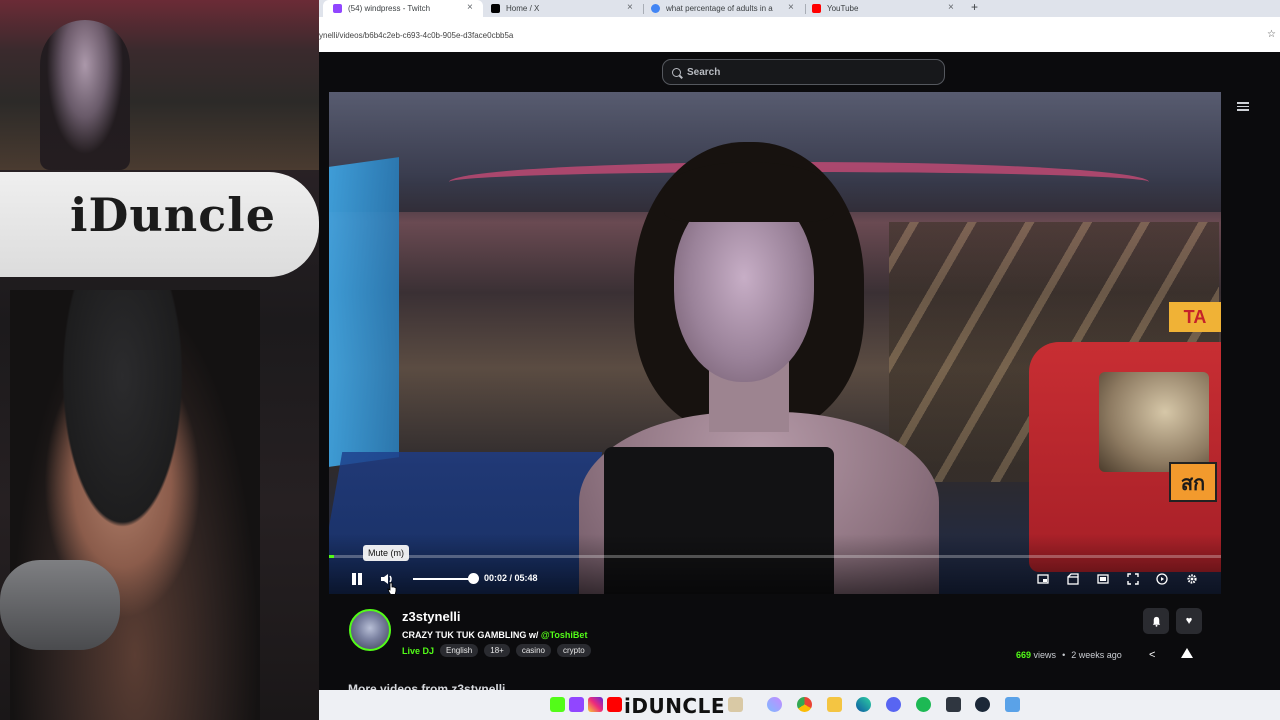  I want to click on discord-icon, so click(893, 704).